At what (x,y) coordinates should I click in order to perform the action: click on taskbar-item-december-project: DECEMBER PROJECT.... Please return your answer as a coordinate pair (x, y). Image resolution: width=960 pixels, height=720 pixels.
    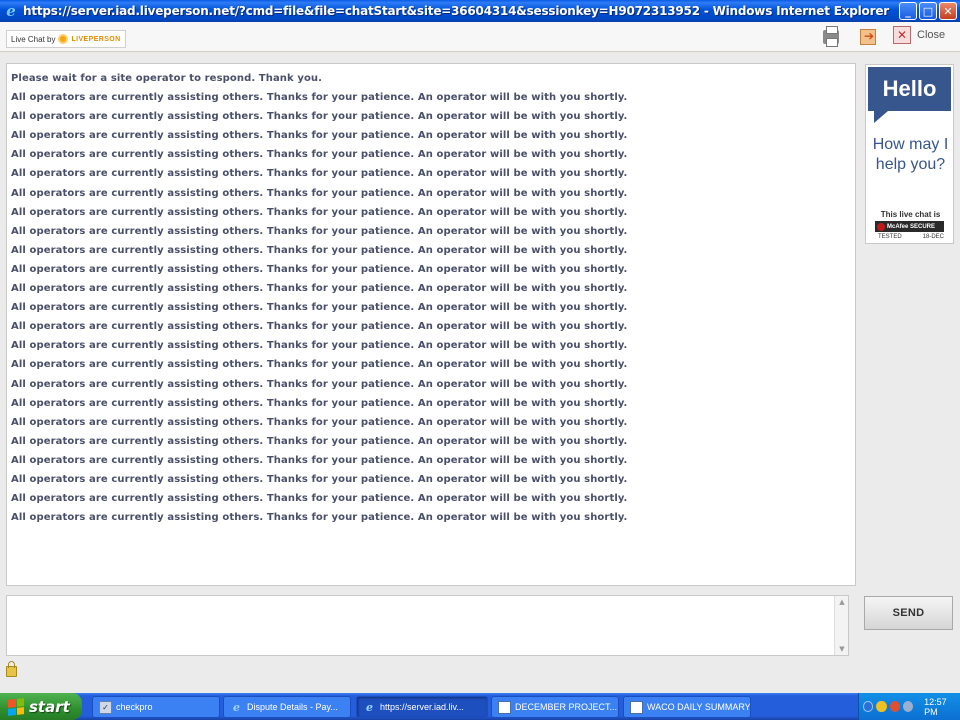
    Looking at the image, I should click on (555, 707).